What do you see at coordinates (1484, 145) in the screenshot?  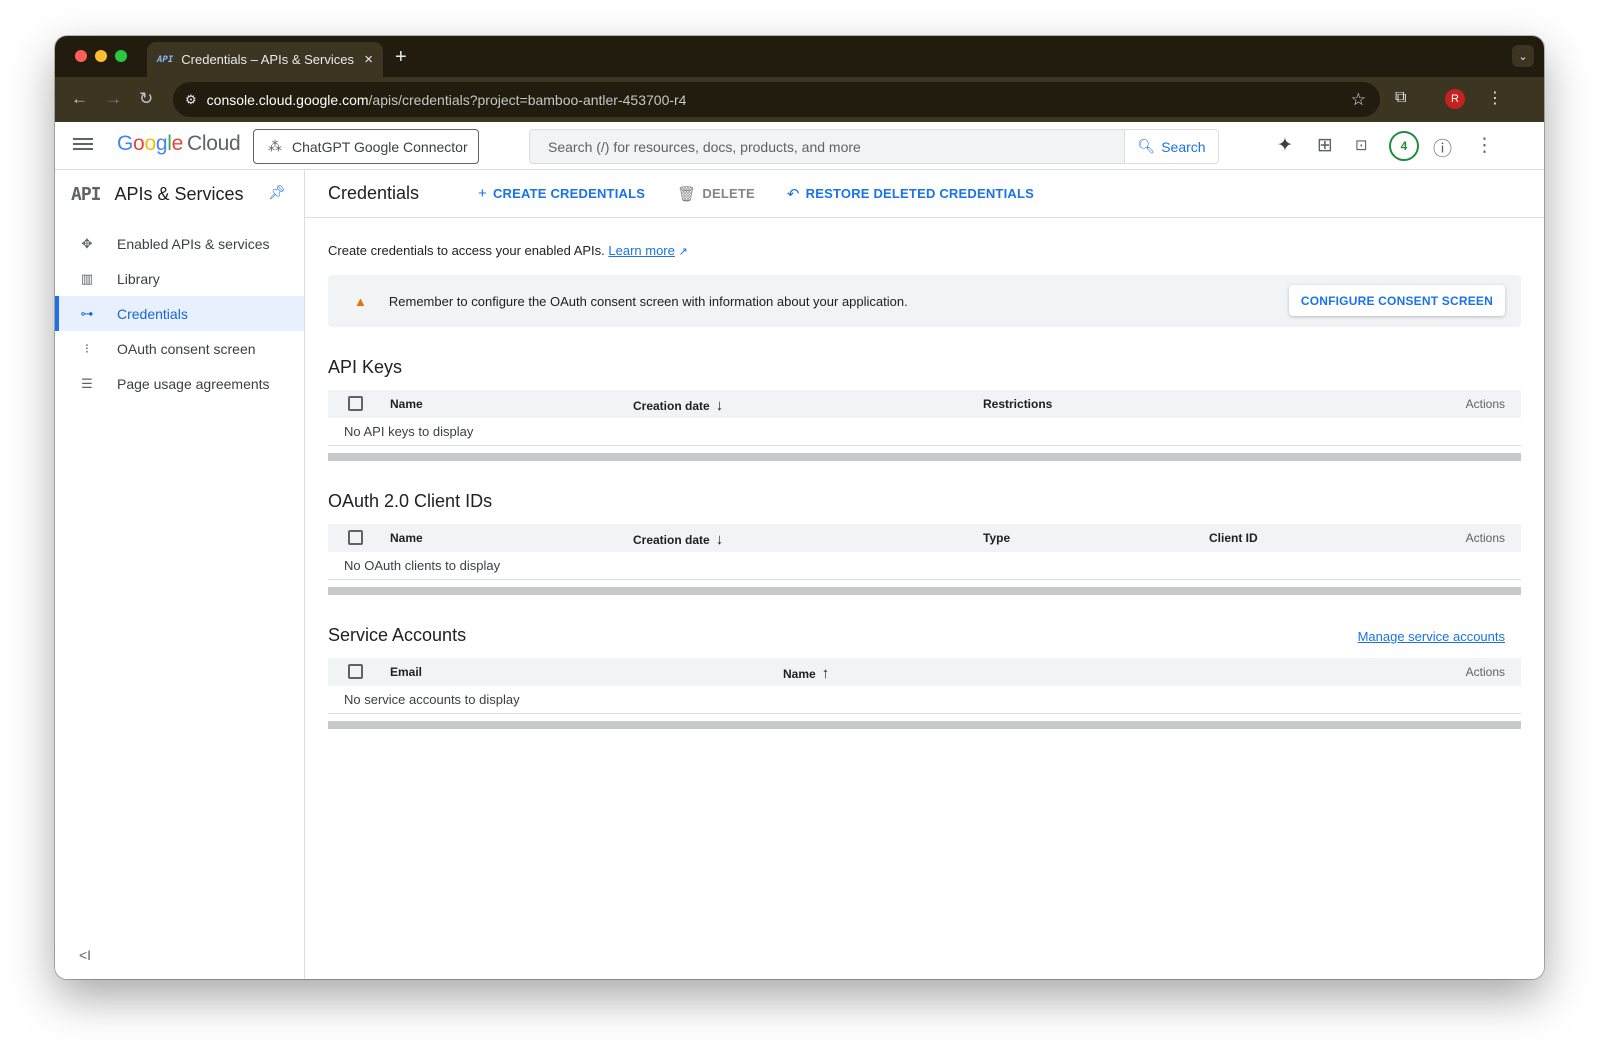 I see `settings-menu-icon: ⋮` at bounding box center [1484, 145].